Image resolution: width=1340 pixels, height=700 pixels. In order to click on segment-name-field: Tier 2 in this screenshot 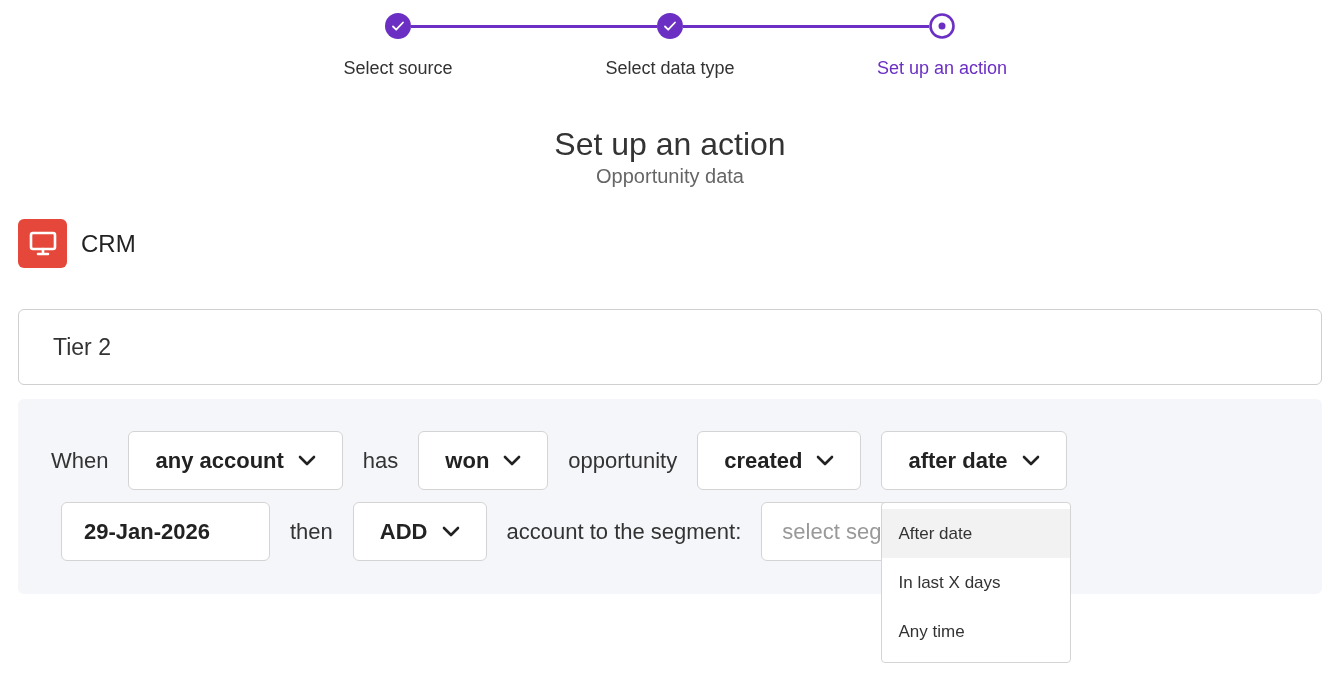, I will do `click(670, 347)`.